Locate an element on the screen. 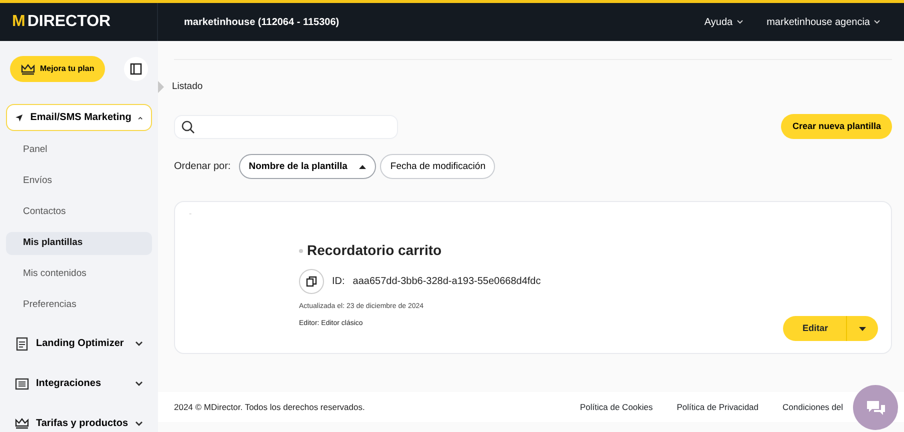 Image resolution: width=904 pixels, height=432 pixels. sidebar-toggle-button is located at coordinates (136, 69).